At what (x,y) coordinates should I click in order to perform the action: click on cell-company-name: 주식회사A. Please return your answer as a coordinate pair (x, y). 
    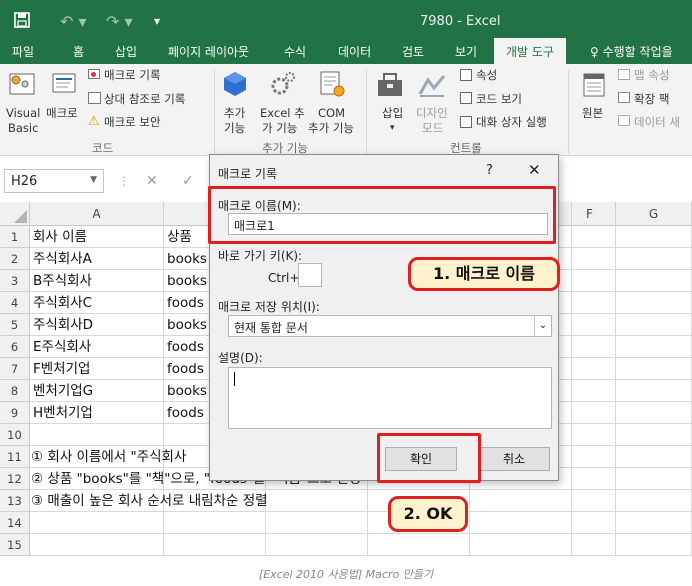
    Looking at the image, I should click on (97, 259).